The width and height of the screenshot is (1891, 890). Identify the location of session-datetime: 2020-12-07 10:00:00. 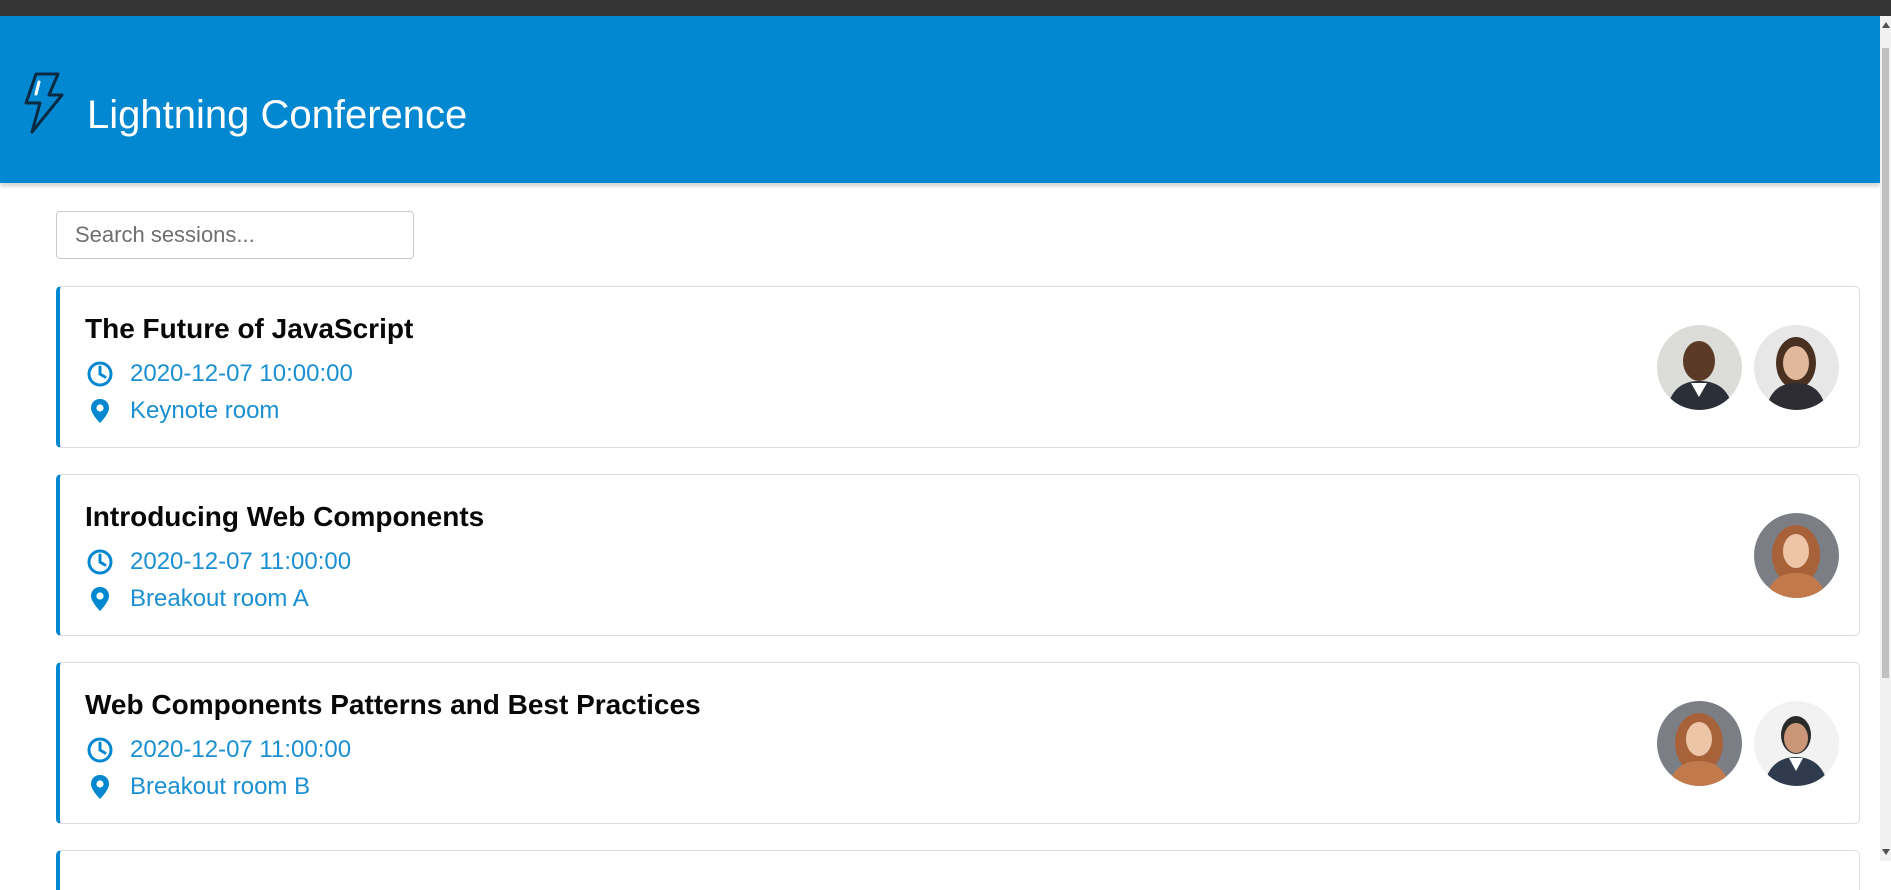
(241, 373).